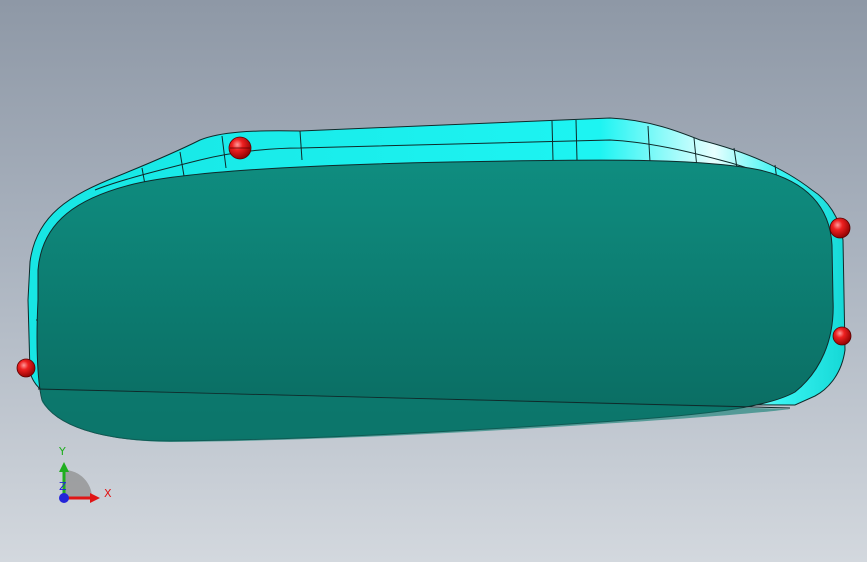 This screenshot has height=562, width=867. Describe the element at coordinates (63, 486) in the screenshot. I see `z-axis-label: Z` at that location.